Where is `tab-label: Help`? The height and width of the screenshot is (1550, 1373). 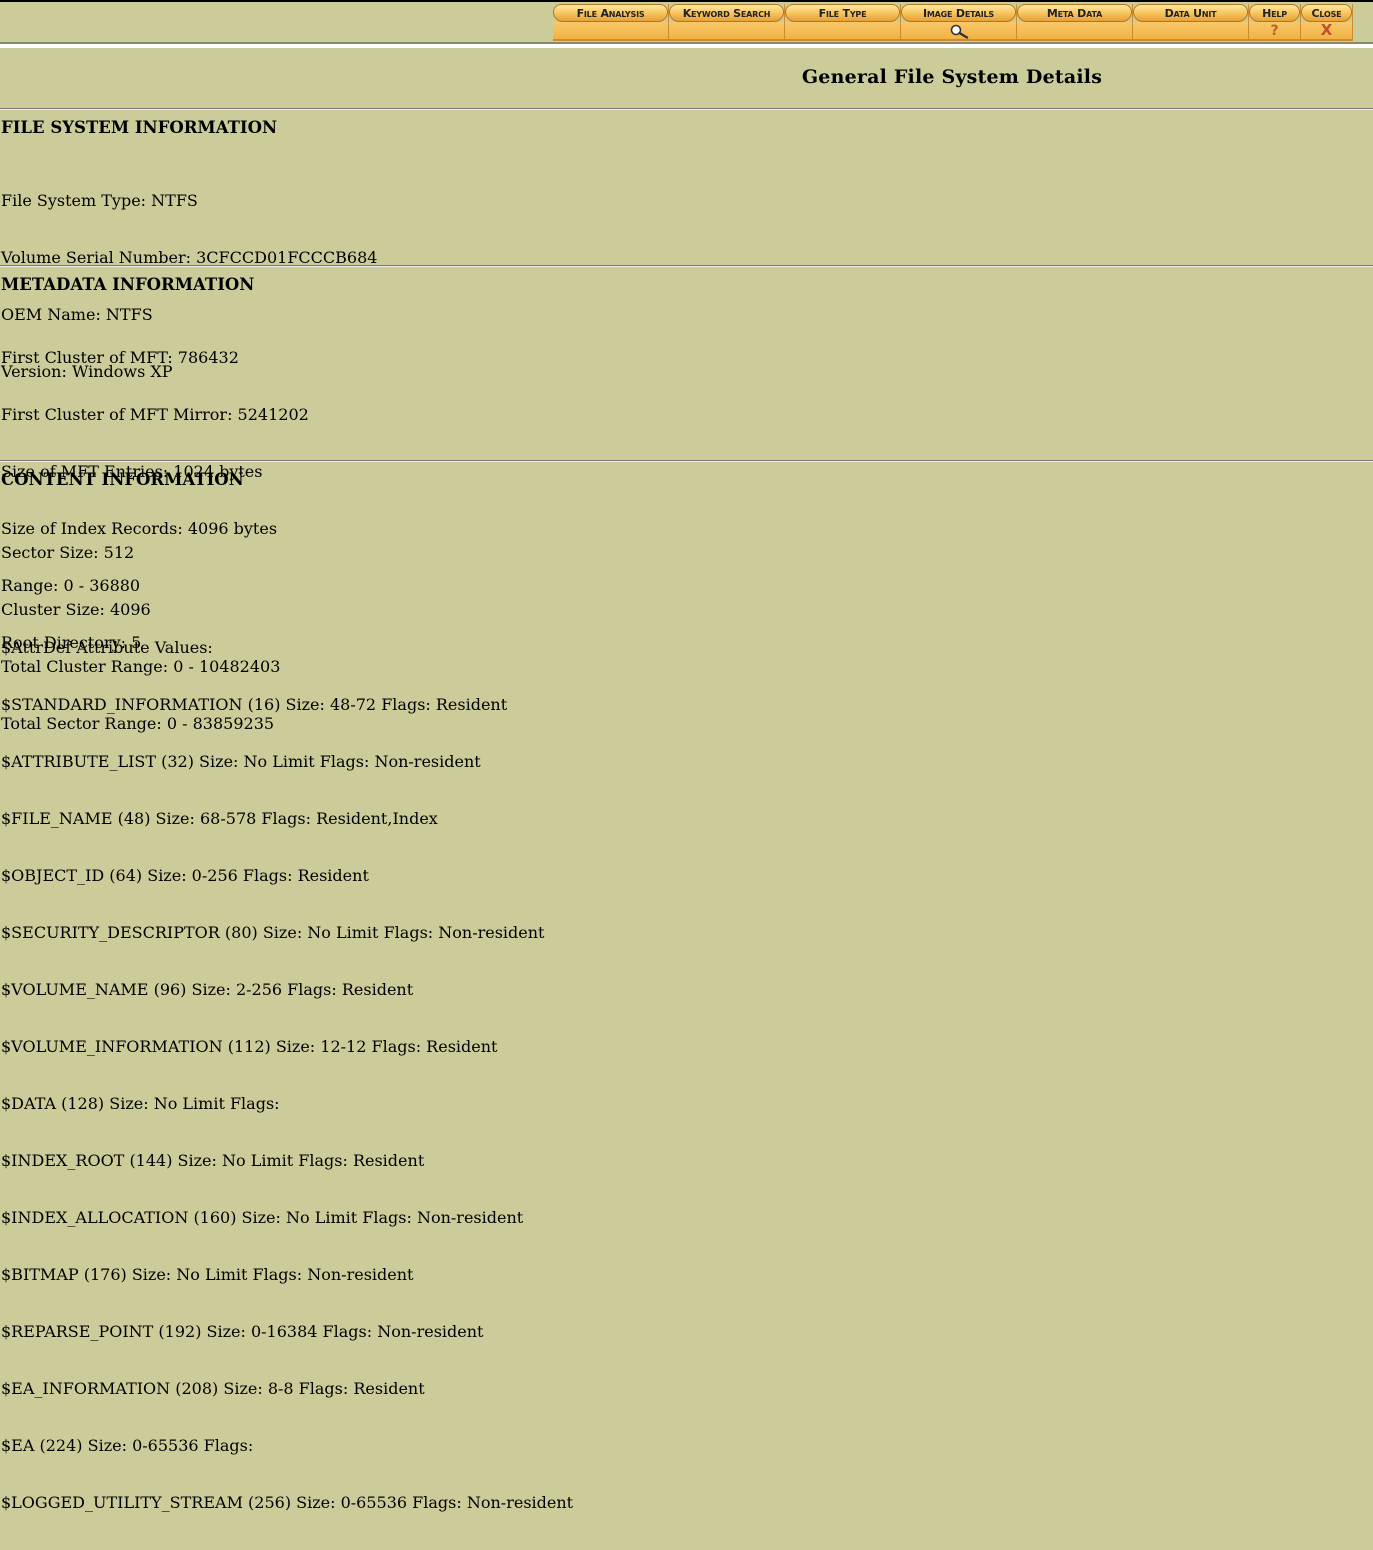
tab-label: Help is located at coordinates (1274, 13).